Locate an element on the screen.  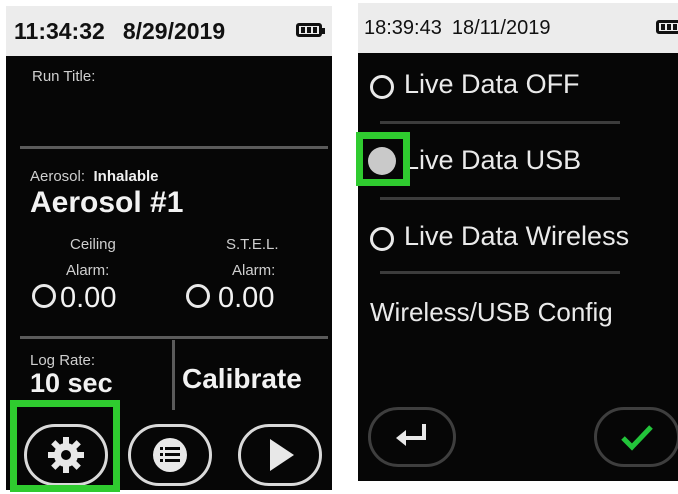
ceiling-alarm-radio is located at coordinates (44, 296).